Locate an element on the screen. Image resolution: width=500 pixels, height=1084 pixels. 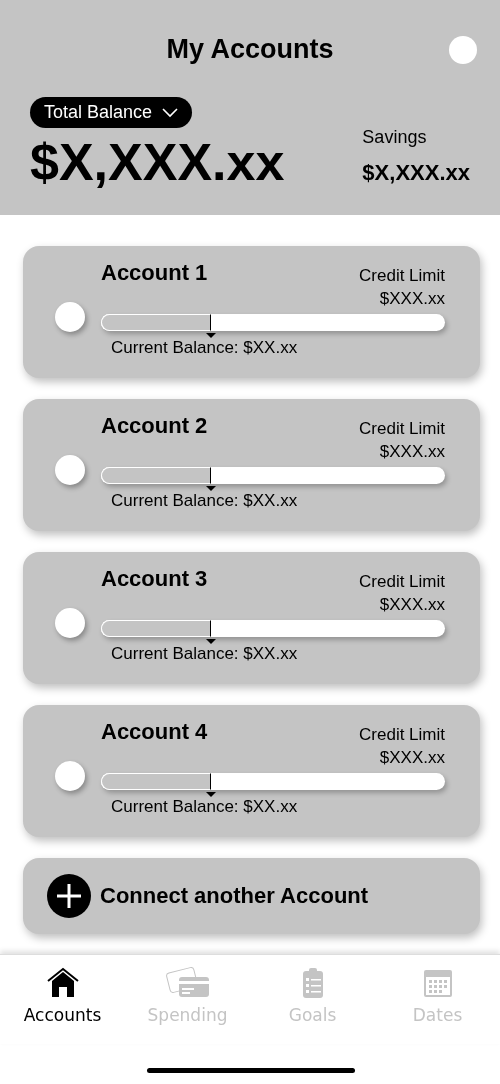
account-name: Account 4 is located at coordinates (154, 732).